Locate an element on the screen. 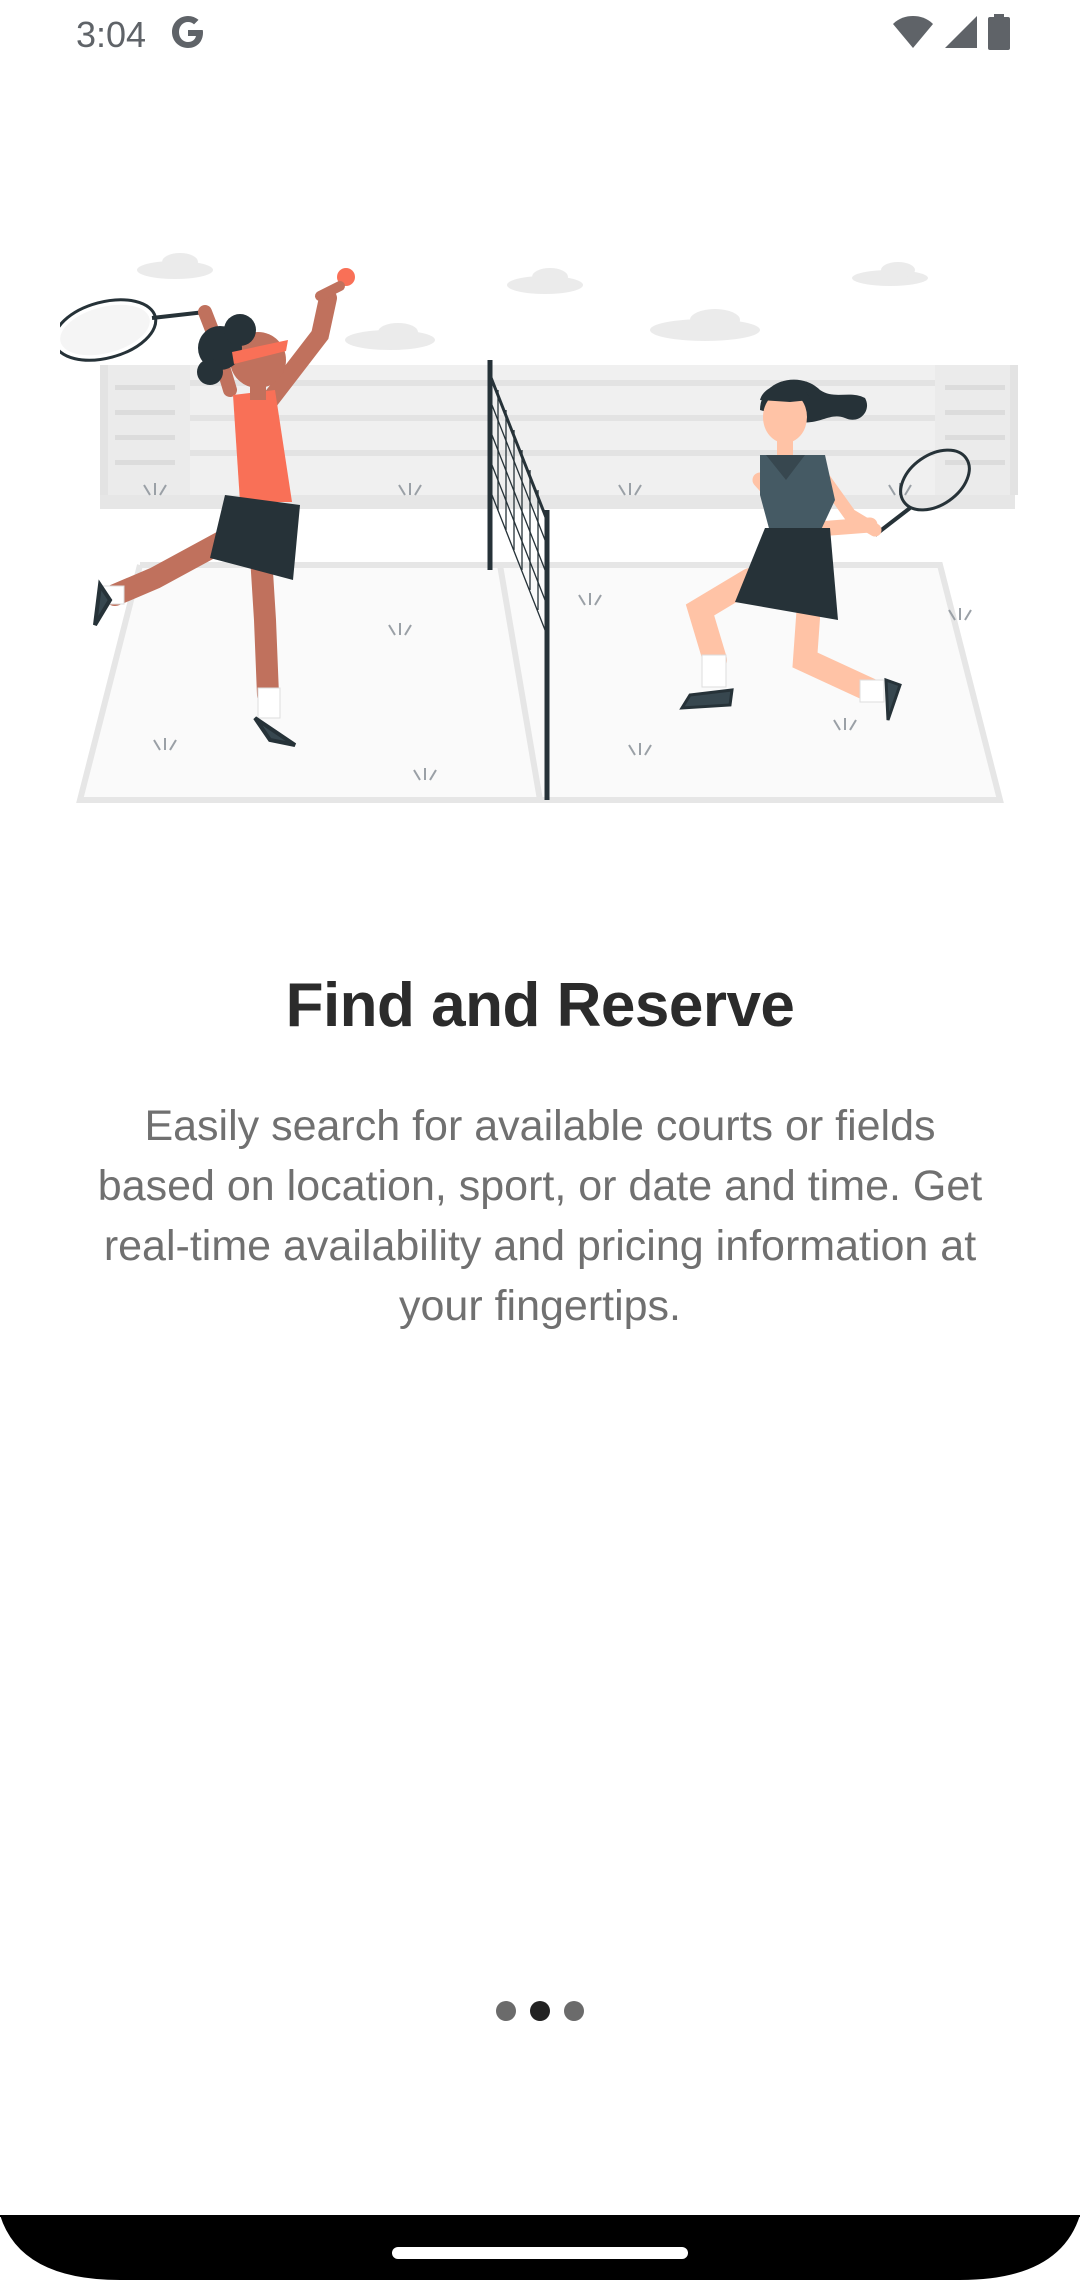 The width and height of the screenshot is (1080, 2280). wifi-icon is located at coordinates (913, 32).